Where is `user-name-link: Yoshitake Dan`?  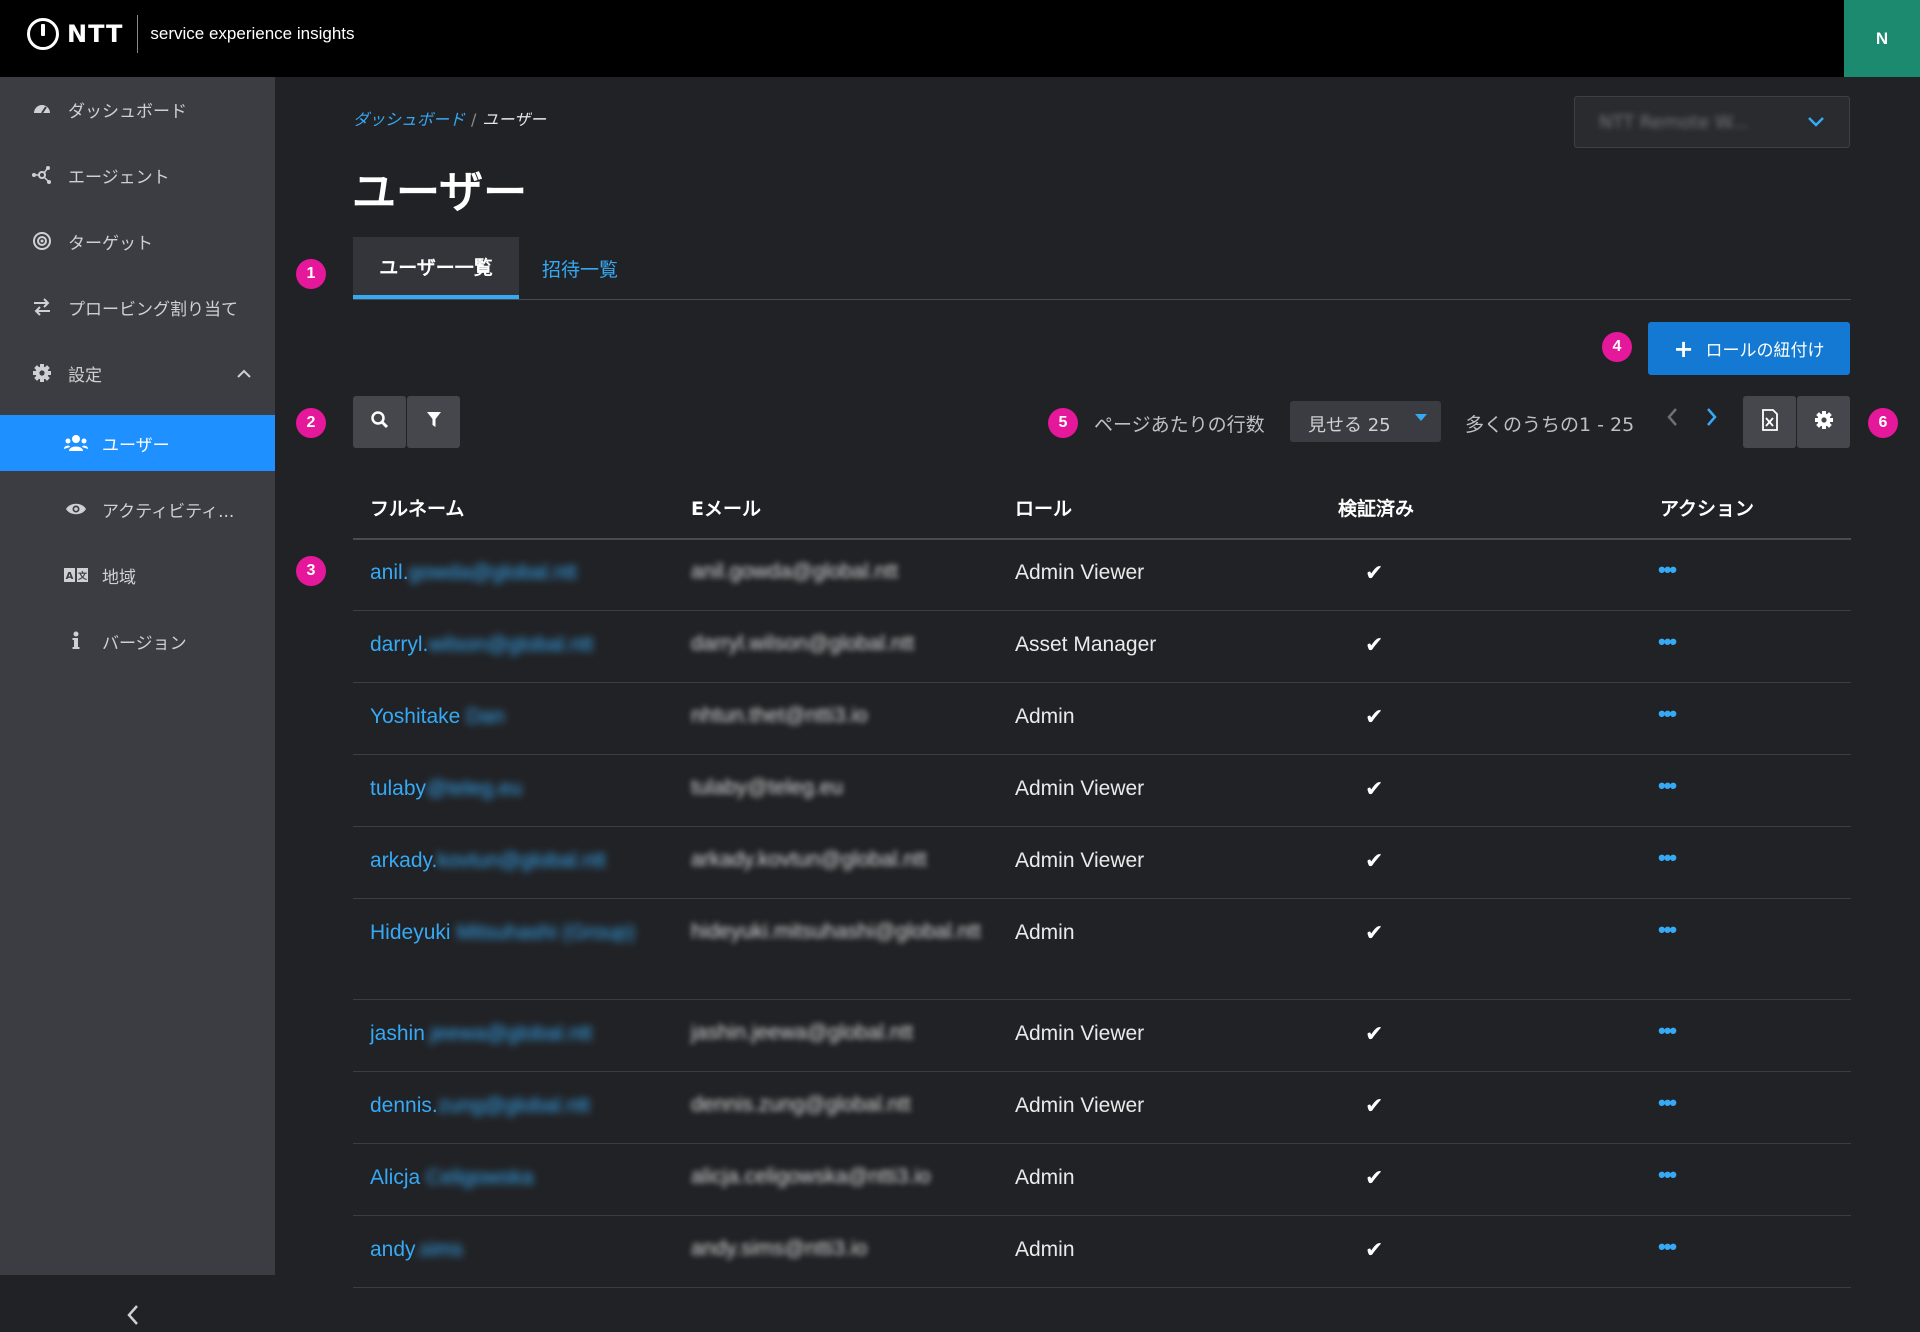
user-name-link: Yoshitake Dan is located at coordinates (437, 717).